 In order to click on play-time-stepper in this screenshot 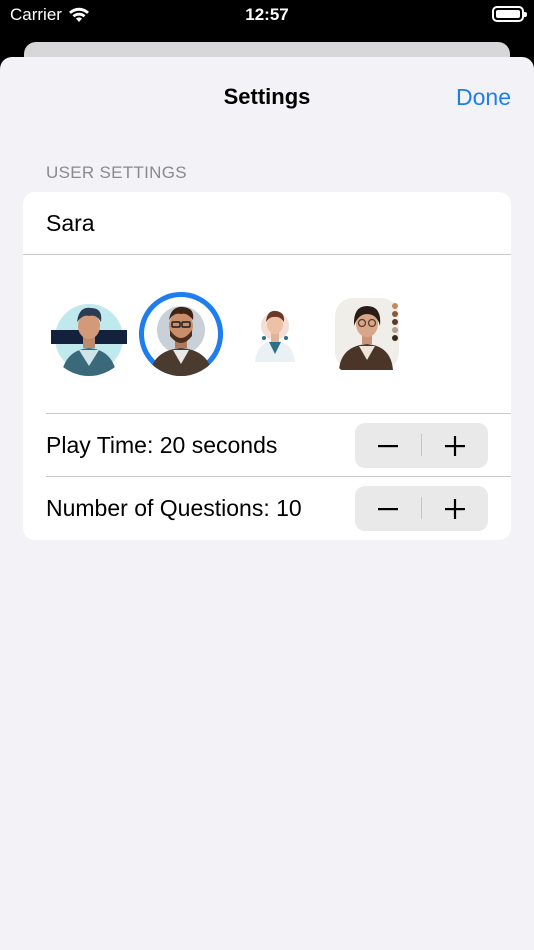, I will do `click(421, 445)`.